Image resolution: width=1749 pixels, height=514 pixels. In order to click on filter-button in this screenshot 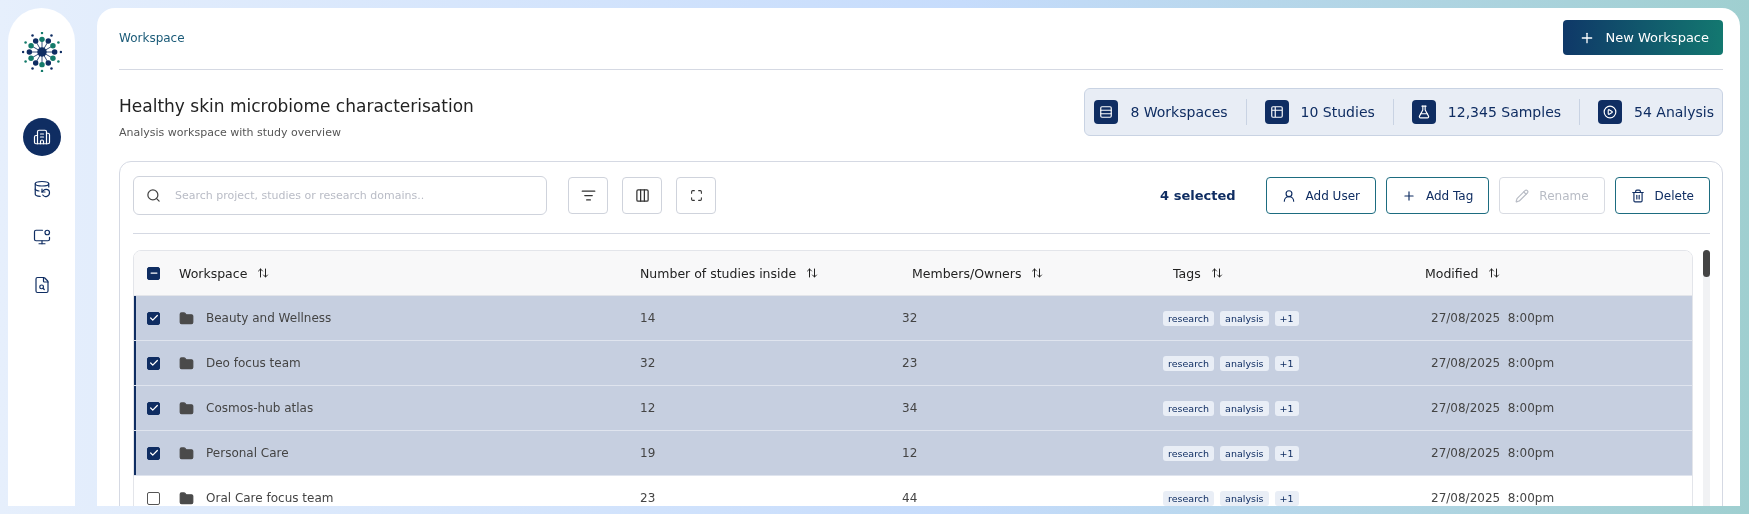, I will do `click(588, 195)`.